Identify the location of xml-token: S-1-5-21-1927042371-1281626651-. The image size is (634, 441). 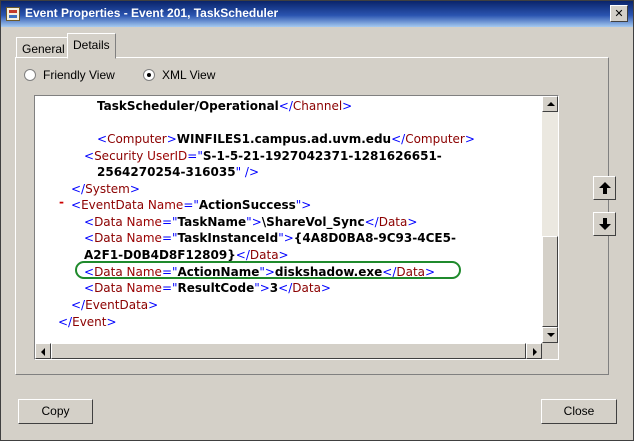
(322, 156).